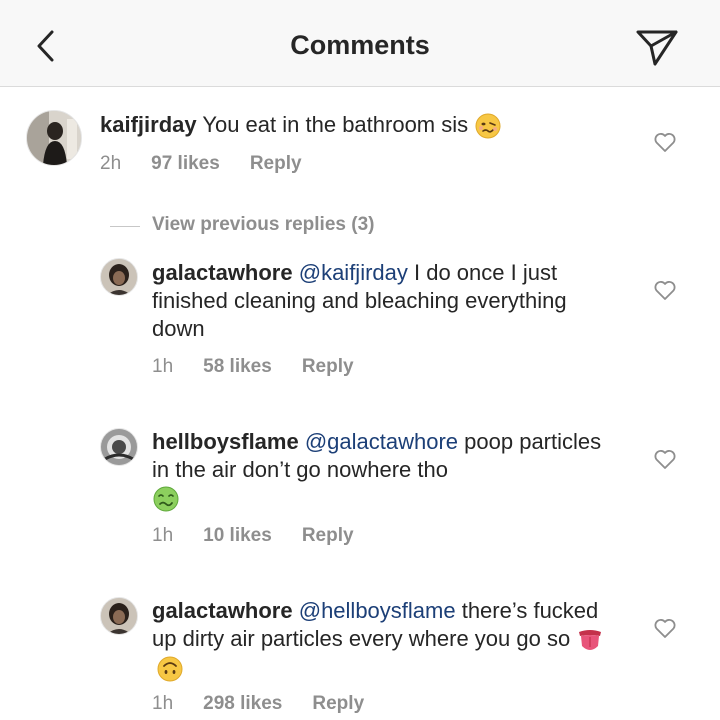 The height and width of the screenshot is (720, 720). What do you see at coordinates (242, 703) in the screenshot?
I see `likes-count: 298 likes` at bounding box center [242, 703].